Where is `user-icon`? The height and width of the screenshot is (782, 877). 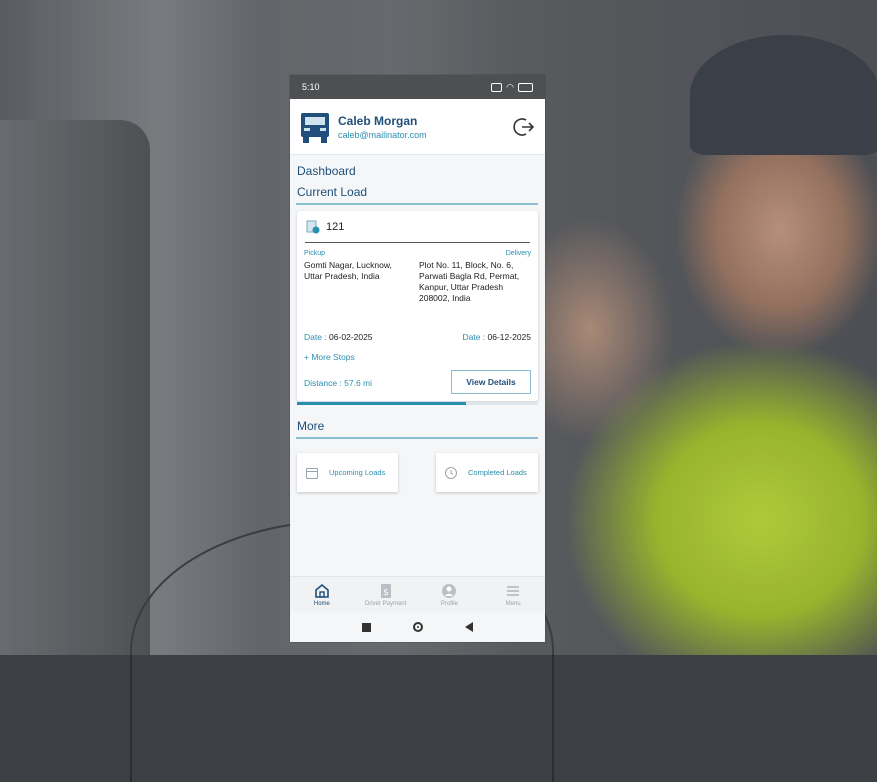 user-icon is located at coordinates (449, 591).